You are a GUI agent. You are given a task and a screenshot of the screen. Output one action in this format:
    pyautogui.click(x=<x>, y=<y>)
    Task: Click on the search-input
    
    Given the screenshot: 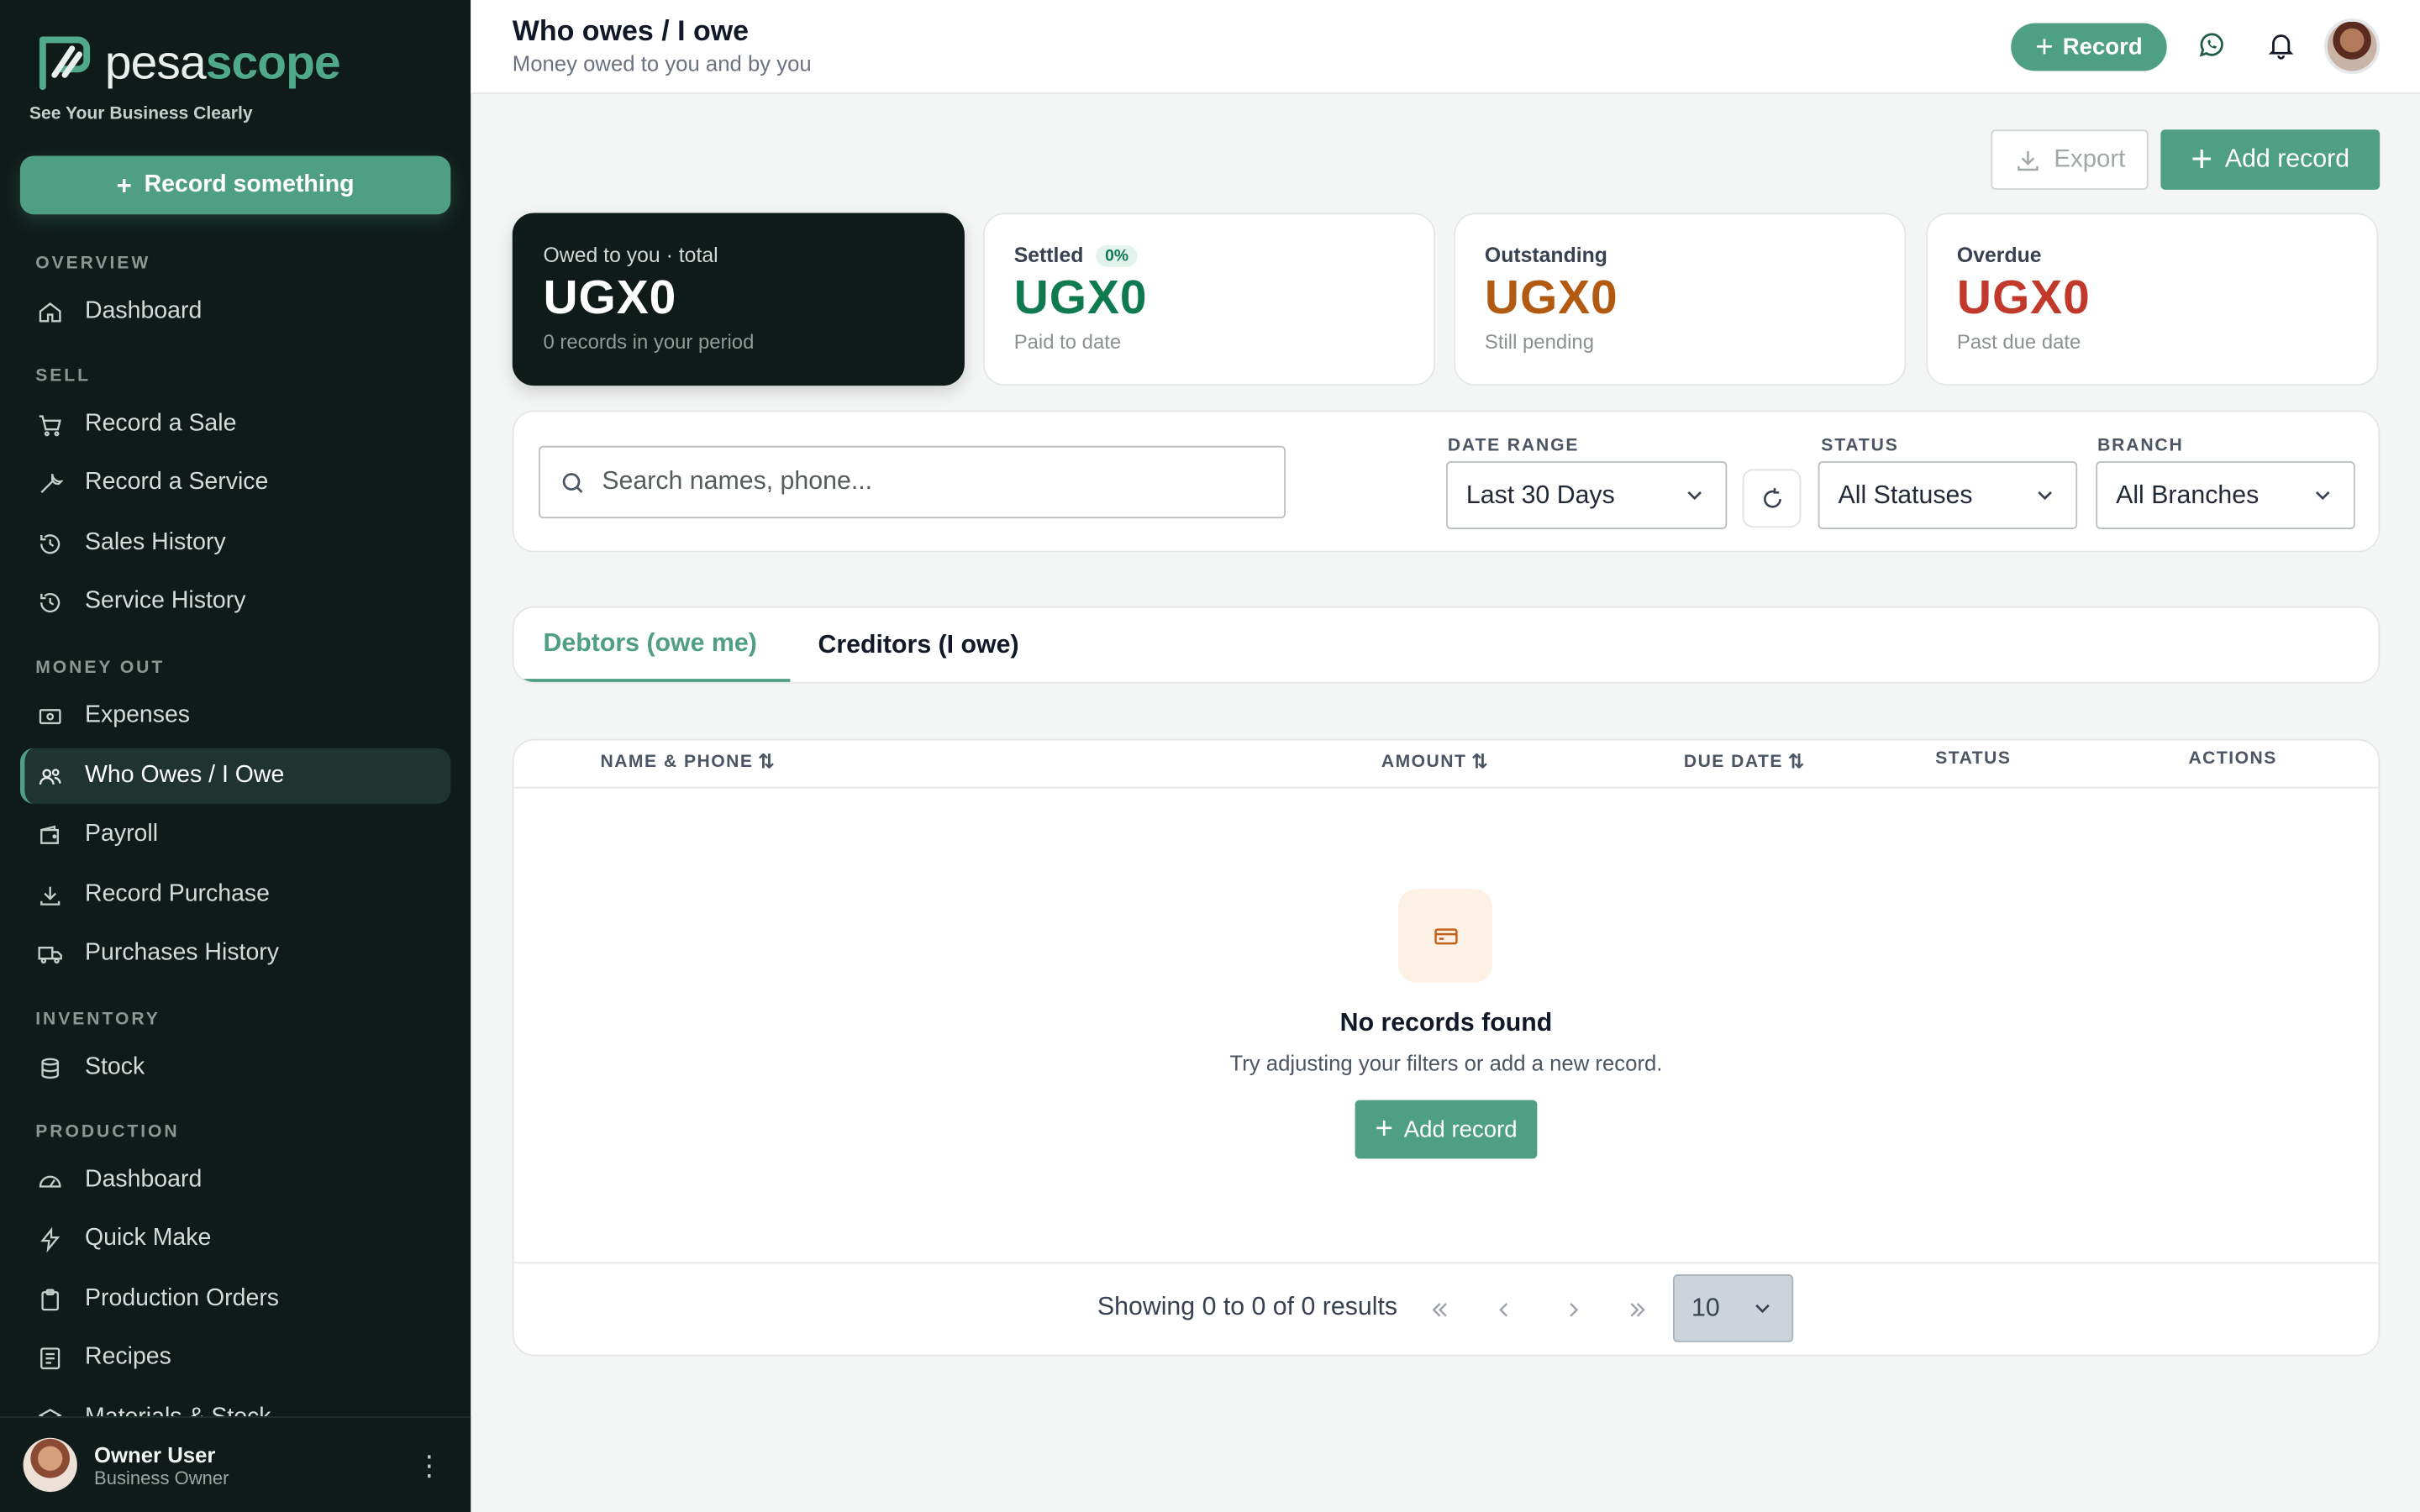 What is the action you would take?
    pyautogui.click(x=926, y=482)
    